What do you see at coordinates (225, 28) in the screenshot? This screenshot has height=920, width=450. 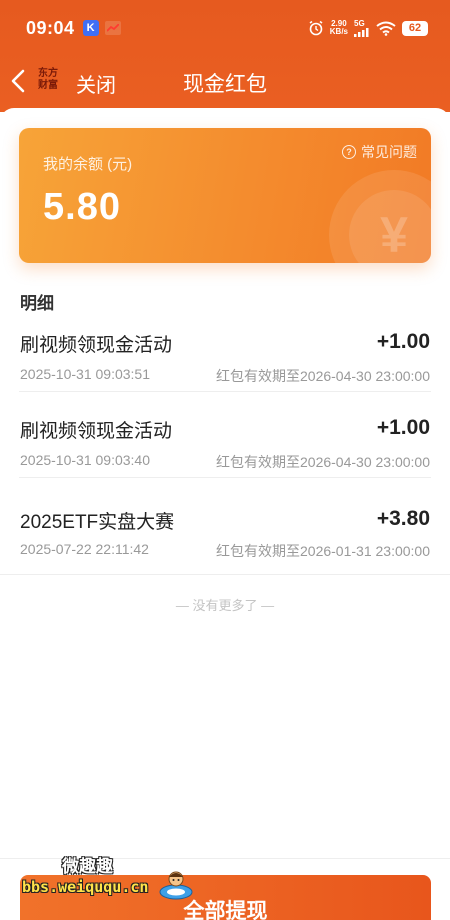 I see `status-bar: 09:04 K 2.90 KB/s 5G 62` at bounding box center [225, 28].